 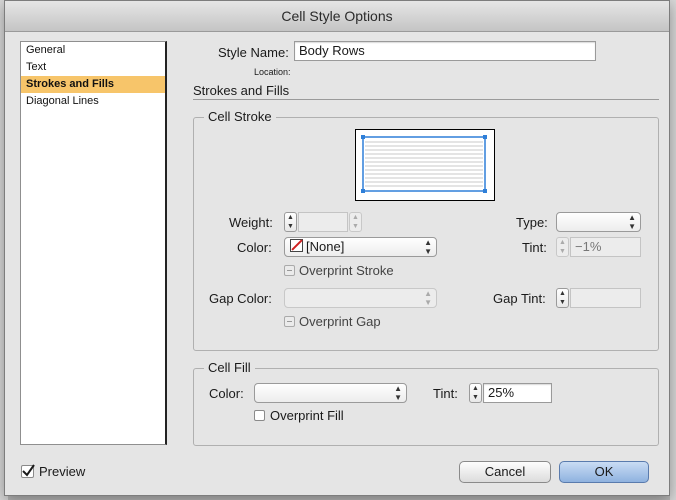 What do you see at coordinates (673, 250) in the screenshot?
I see `background-right-edge` at bounding box center [673, 250].